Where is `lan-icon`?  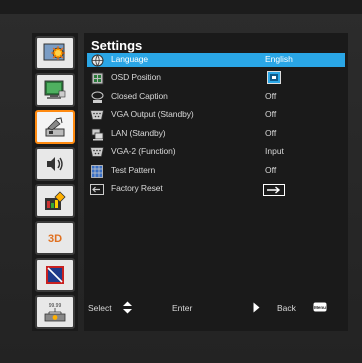 lan-icon is located at coordinates (97, 134).